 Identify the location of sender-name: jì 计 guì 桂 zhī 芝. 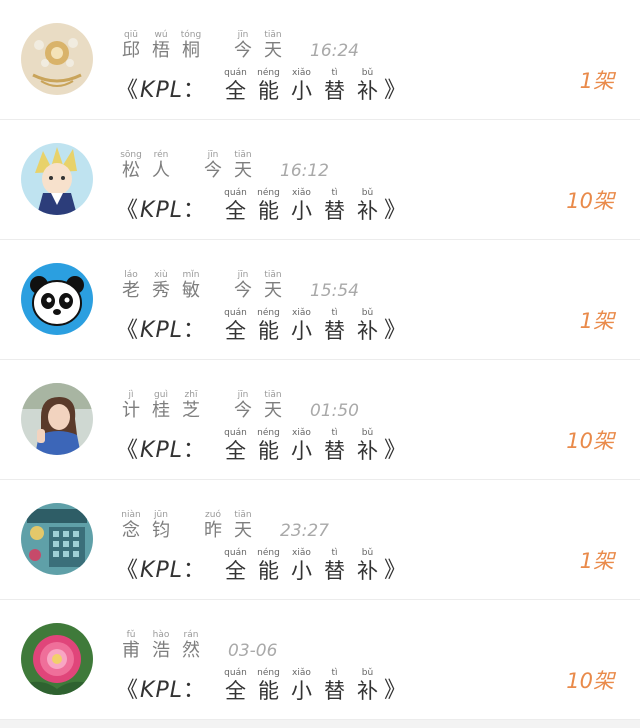
(161, 406).